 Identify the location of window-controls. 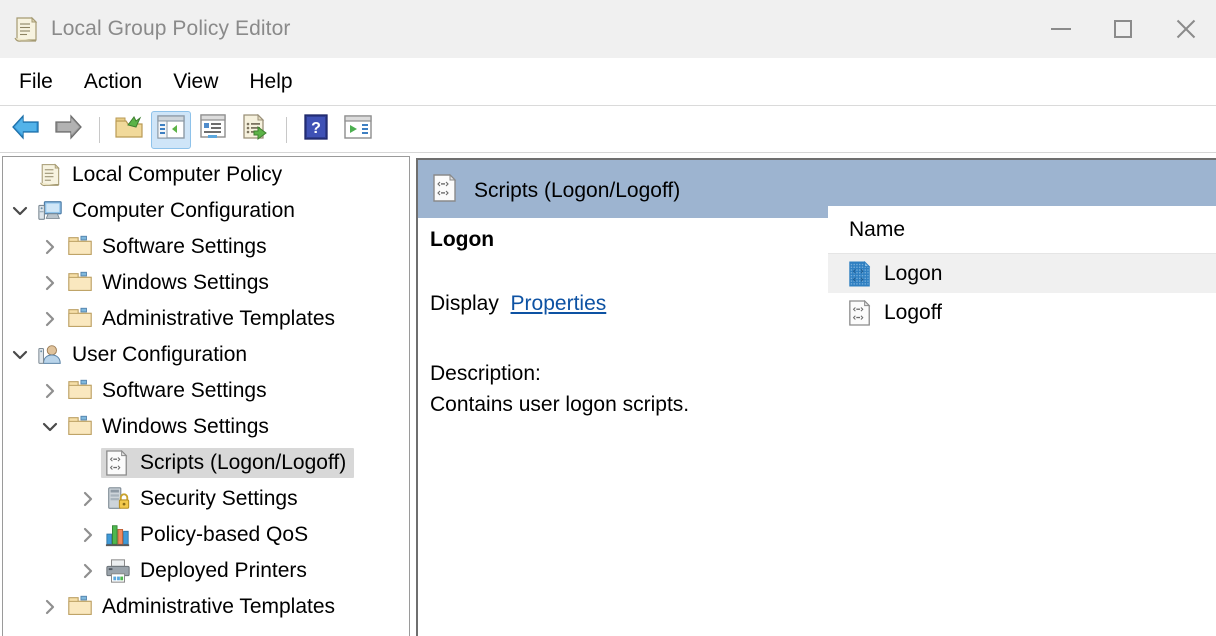
(1123, 29).